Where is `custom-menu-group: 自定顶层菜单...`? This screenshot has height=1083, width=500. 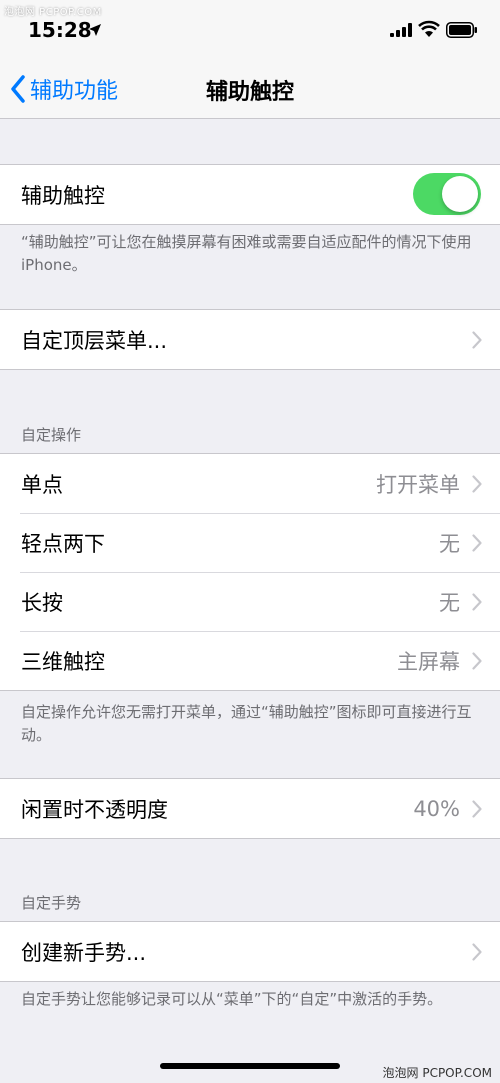
custom-menu-group: 自定顶层菜单... is located at coordinates (250, 339).